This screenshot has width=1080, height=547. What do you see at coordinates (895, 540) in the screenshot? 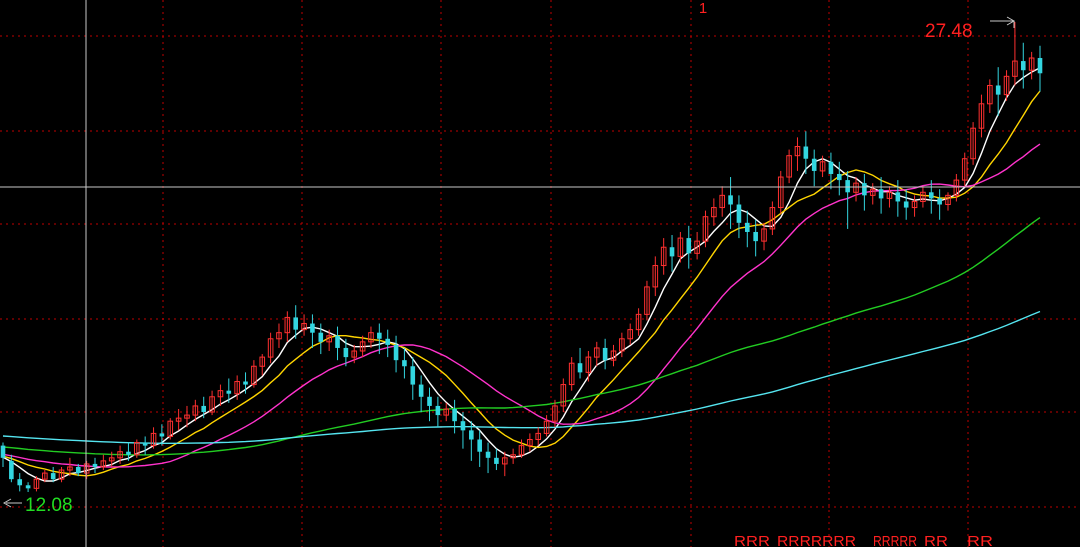
I see `signal-label: RRRRR` at bounding box center [895, 540].